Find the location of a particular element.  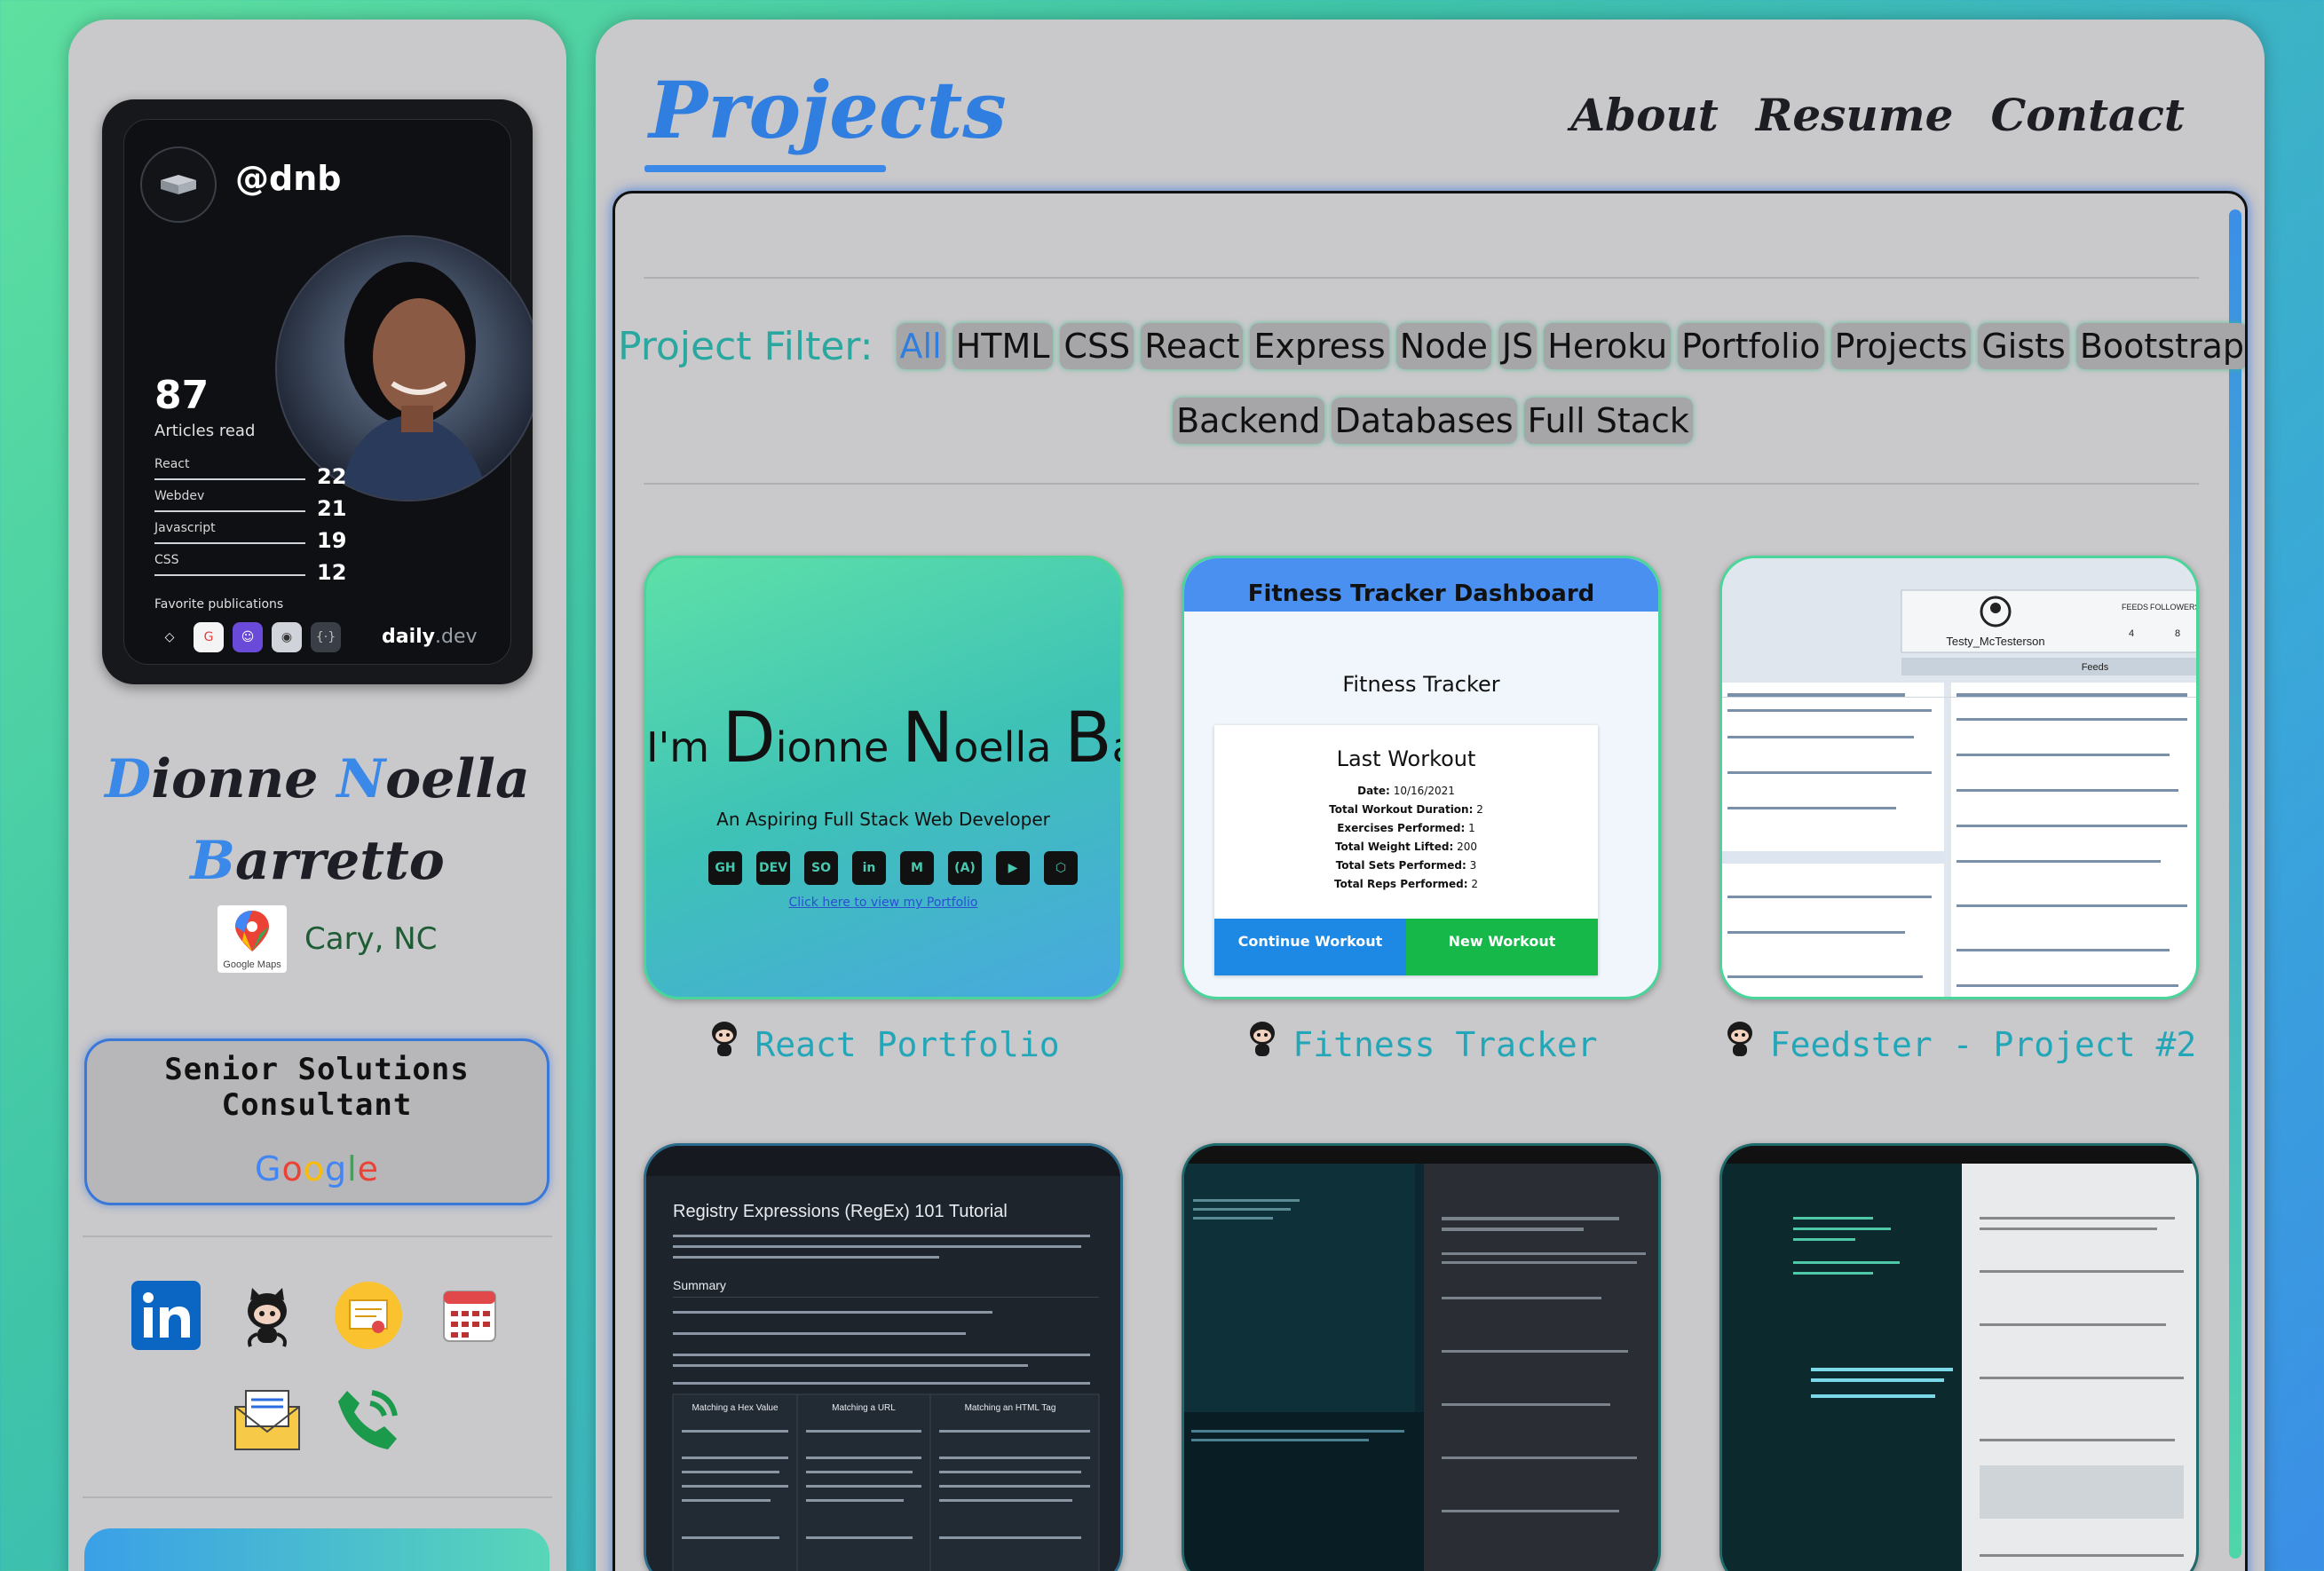

favorite-publications-label: Favorite publications is located at coordinates (219, 604).